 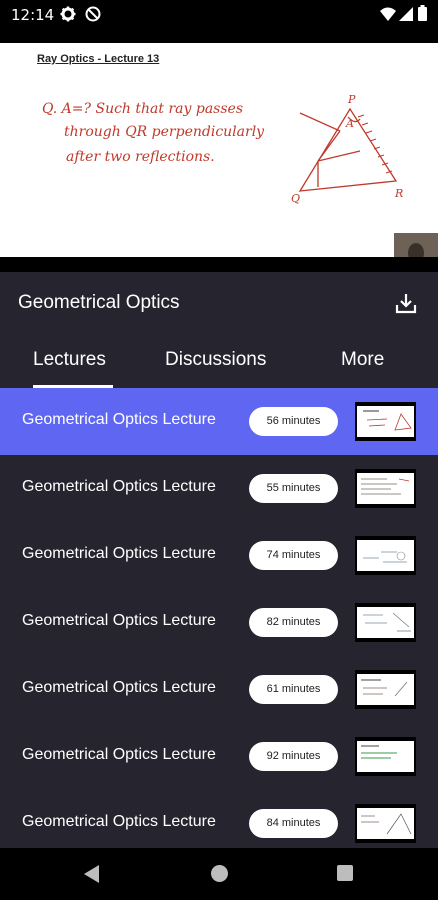 I want to click on instructor-camera, so click(x=416, y=245).